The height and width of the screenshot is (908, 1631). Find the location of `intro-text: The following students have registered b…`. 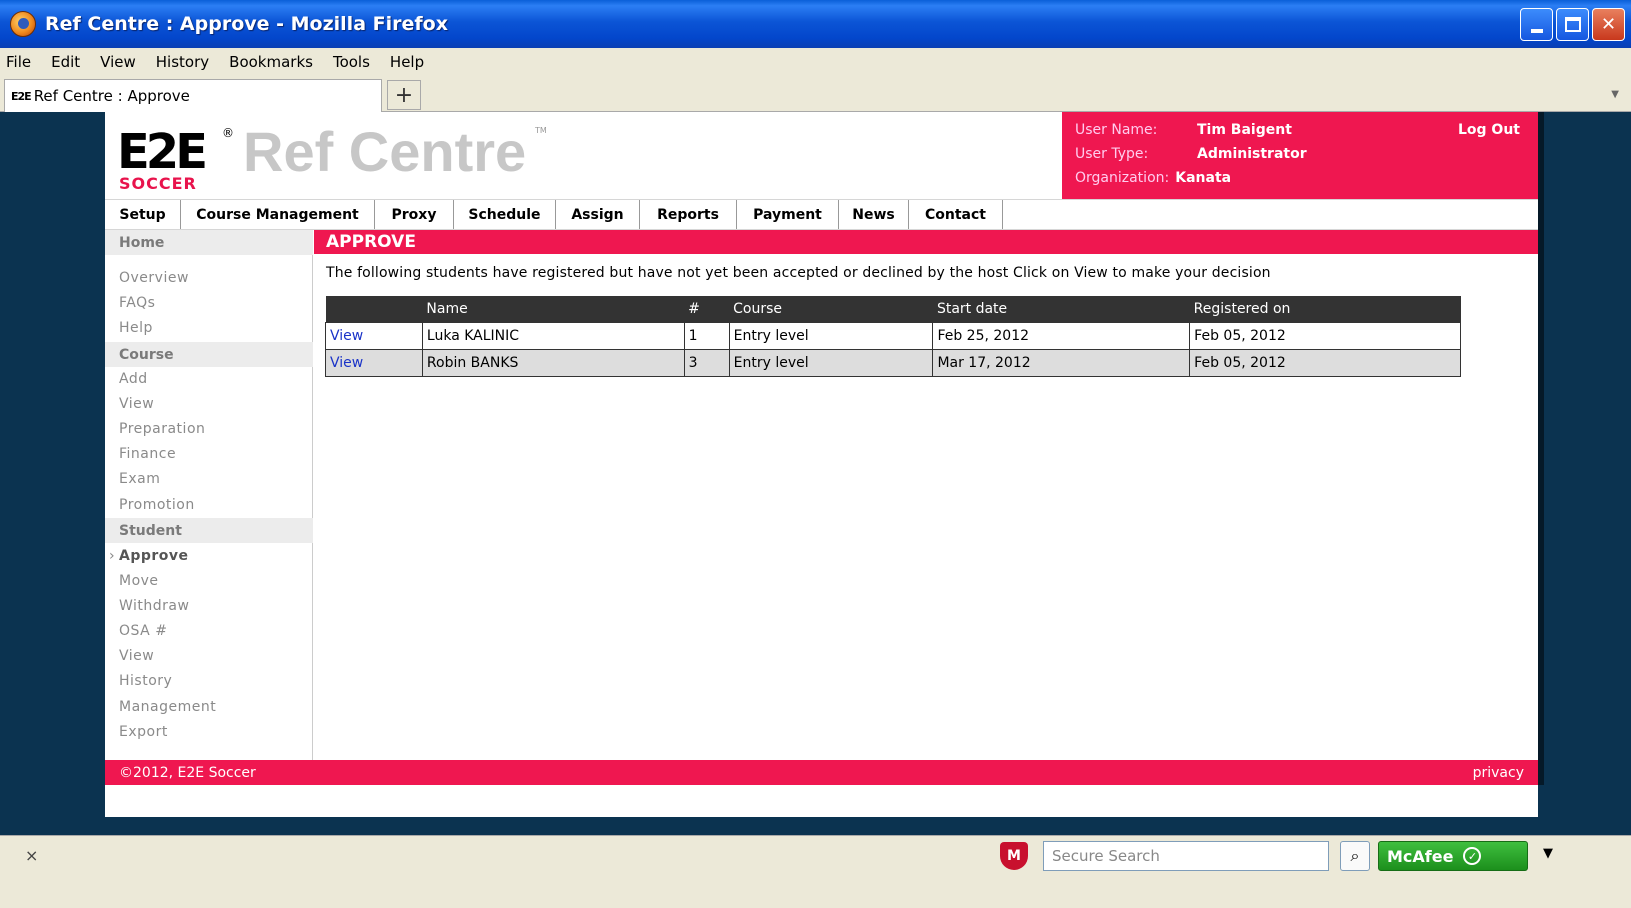

intro-text: The following students have registered b… is located at coordinates (798, 273).